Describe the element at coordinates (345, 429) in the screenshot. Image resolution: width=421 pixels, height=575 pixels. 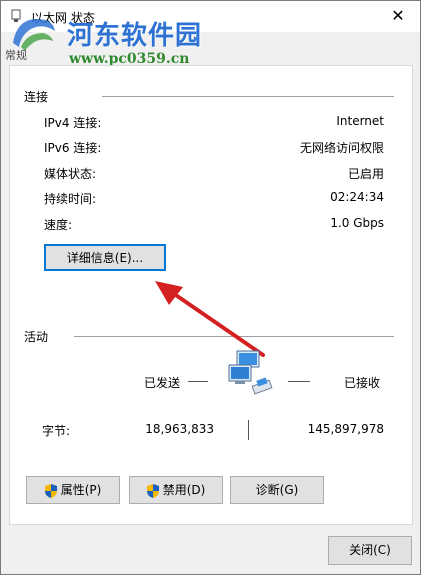
I see `bytes-received-value: 145,897,978` at that location.